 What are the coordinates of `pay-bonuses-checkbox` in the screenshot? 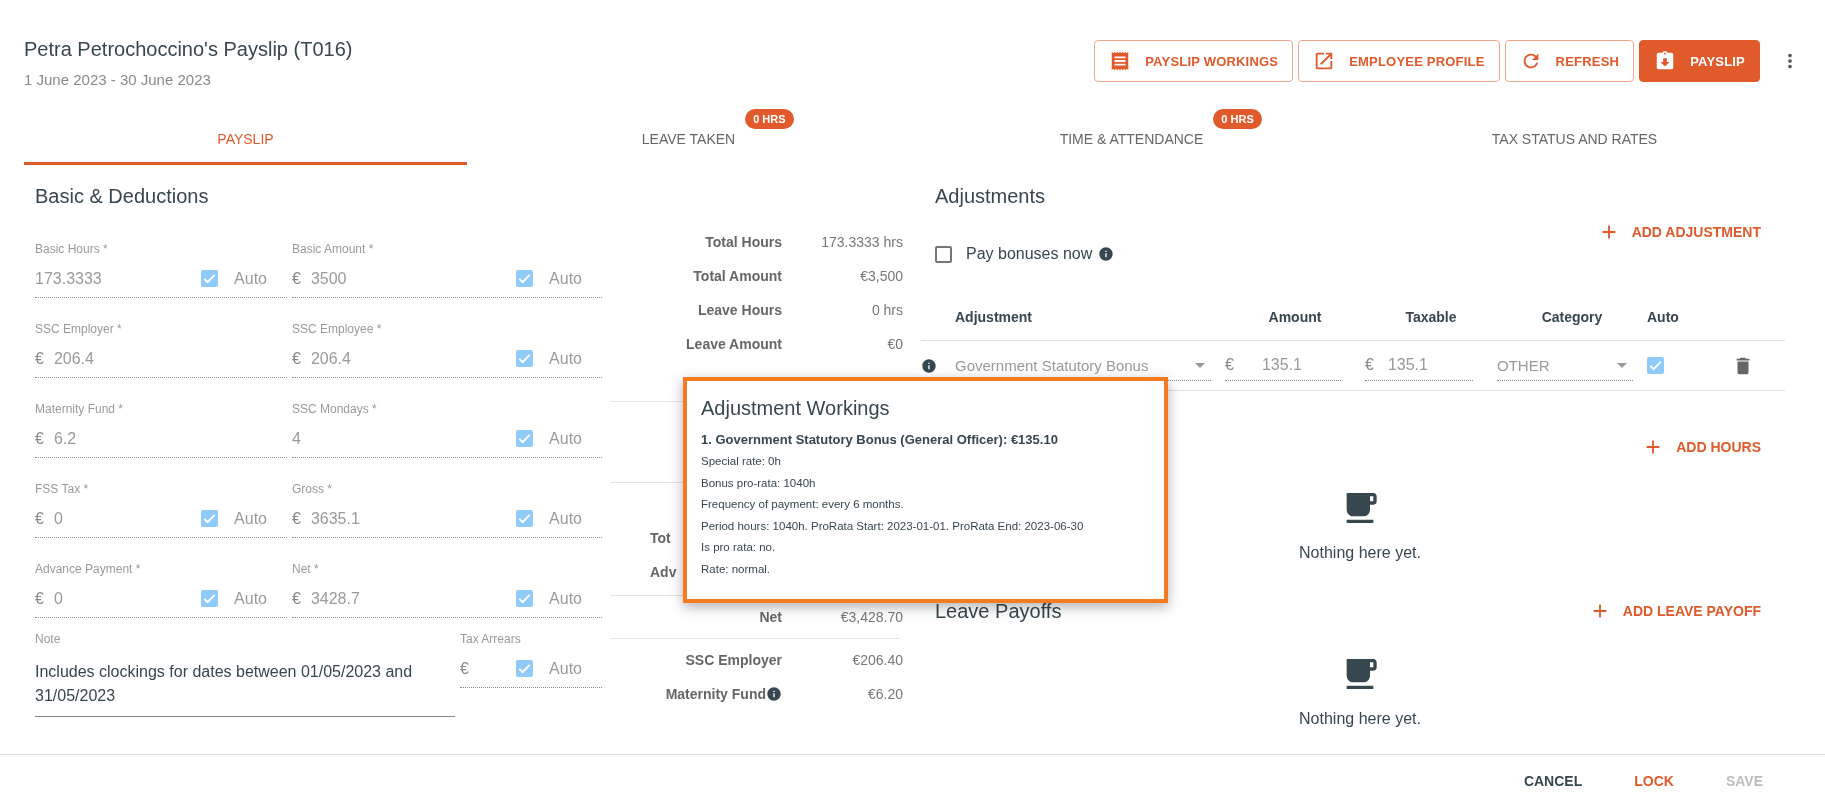 It's located at (943, 254).